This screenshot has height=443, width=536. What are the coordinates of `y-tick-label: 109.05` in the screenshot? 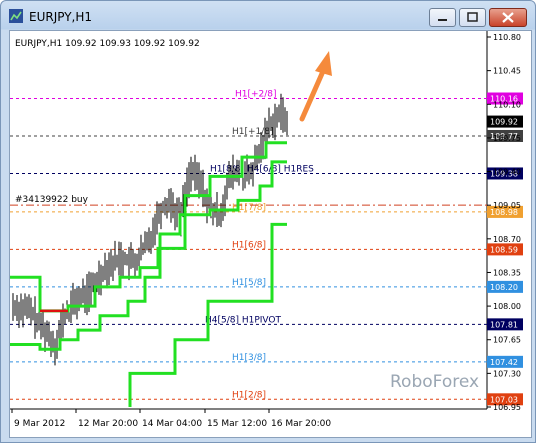 It's located at (507, 205).